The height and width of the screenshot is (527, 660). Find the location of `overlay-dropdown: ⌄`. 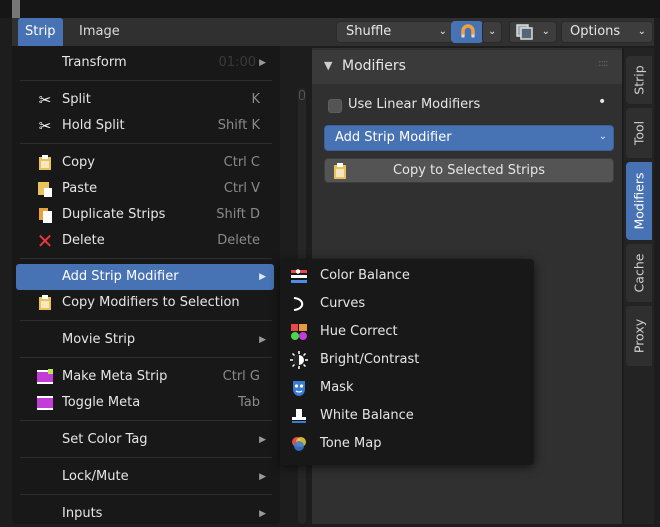

overlay-dropdown: ⌄ is located at coordinates (533, 32).